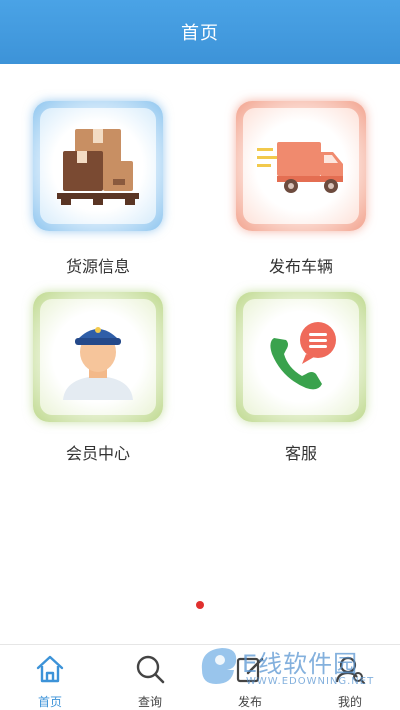 This screenshot has height=710, width=400. What do you see at coordinates (249, 702) in the screenshot?
I see `tab-publish-label: 发布` at bounding box center [249, 702].